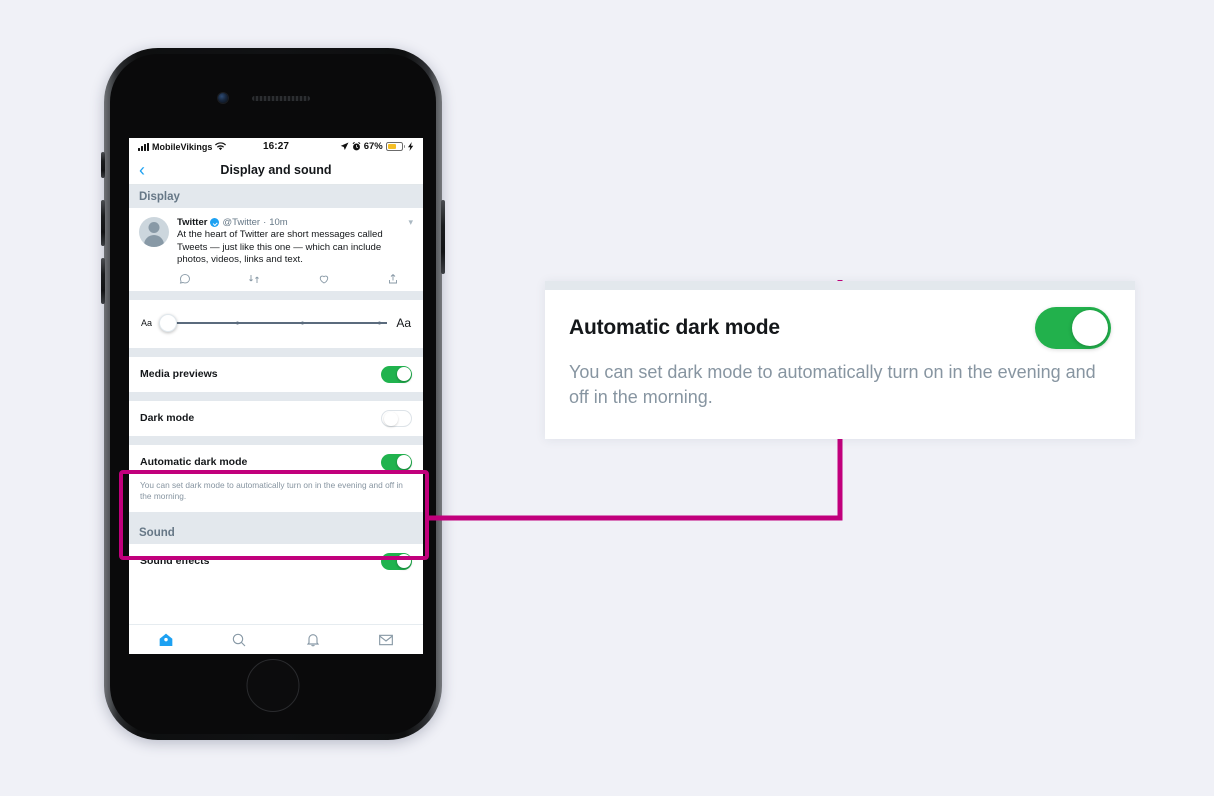  Describe the element at coordinates (143, 146) in the screenshot. I see `cellular-signal-icon` at that location.